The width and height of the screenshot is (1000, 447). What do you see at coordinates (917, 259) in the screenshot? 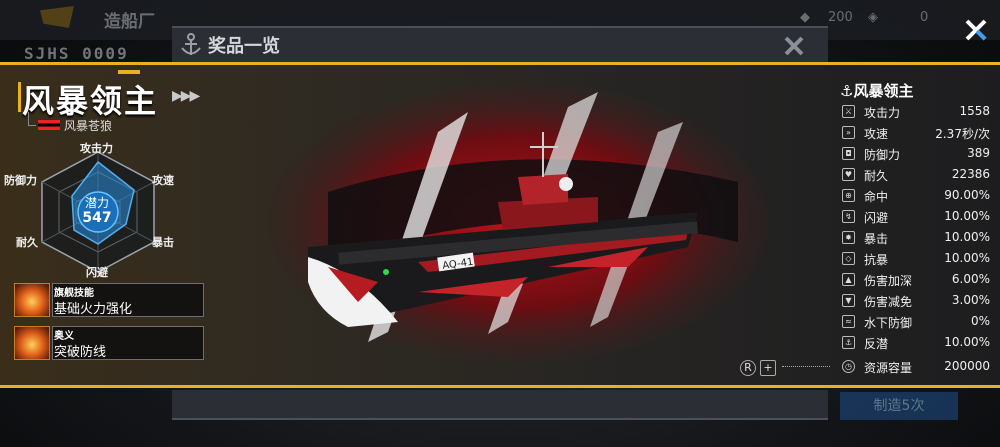
I see `stat-row: ◇ 抗暴 10.00%` at bounding box center [917, 259].